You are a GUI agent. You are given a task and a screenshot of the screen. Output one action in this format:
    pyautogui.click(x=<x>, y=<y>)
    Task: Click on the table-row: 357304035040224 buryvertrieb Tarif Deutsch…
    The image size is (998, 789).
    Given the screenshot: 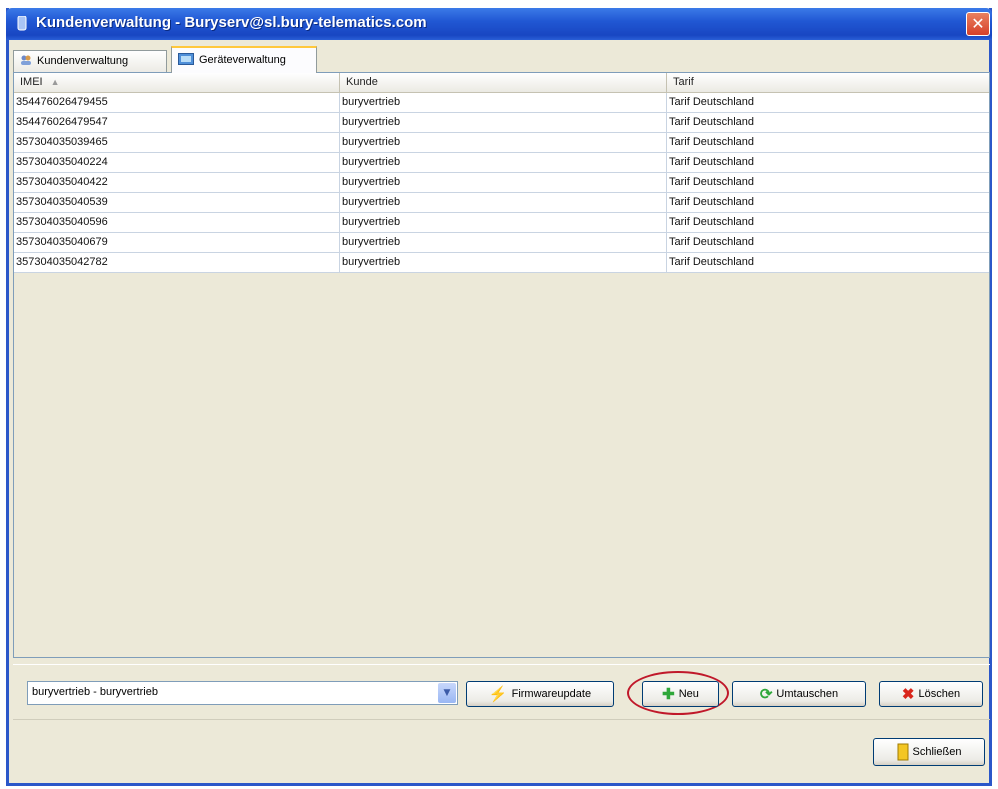 What is the action you would take?
    pyautogui.click(x=501, y=163)
    